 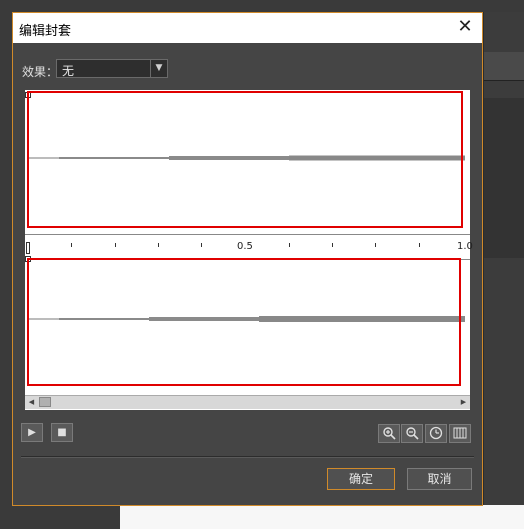 I want to click on full-view-button, so click(x=460, y=433).